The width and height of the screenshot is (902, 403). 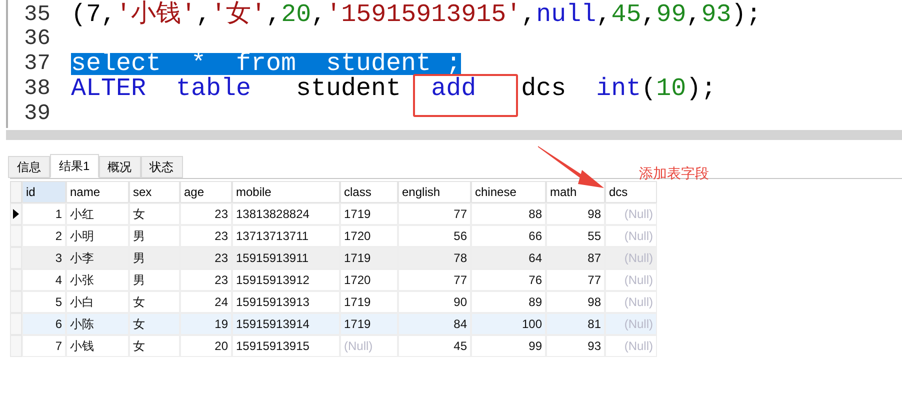 I want to click on table-row: 6 小陈 女 19 15915913914 1719 84 100 81 (Null), so click(x=333, y=324).